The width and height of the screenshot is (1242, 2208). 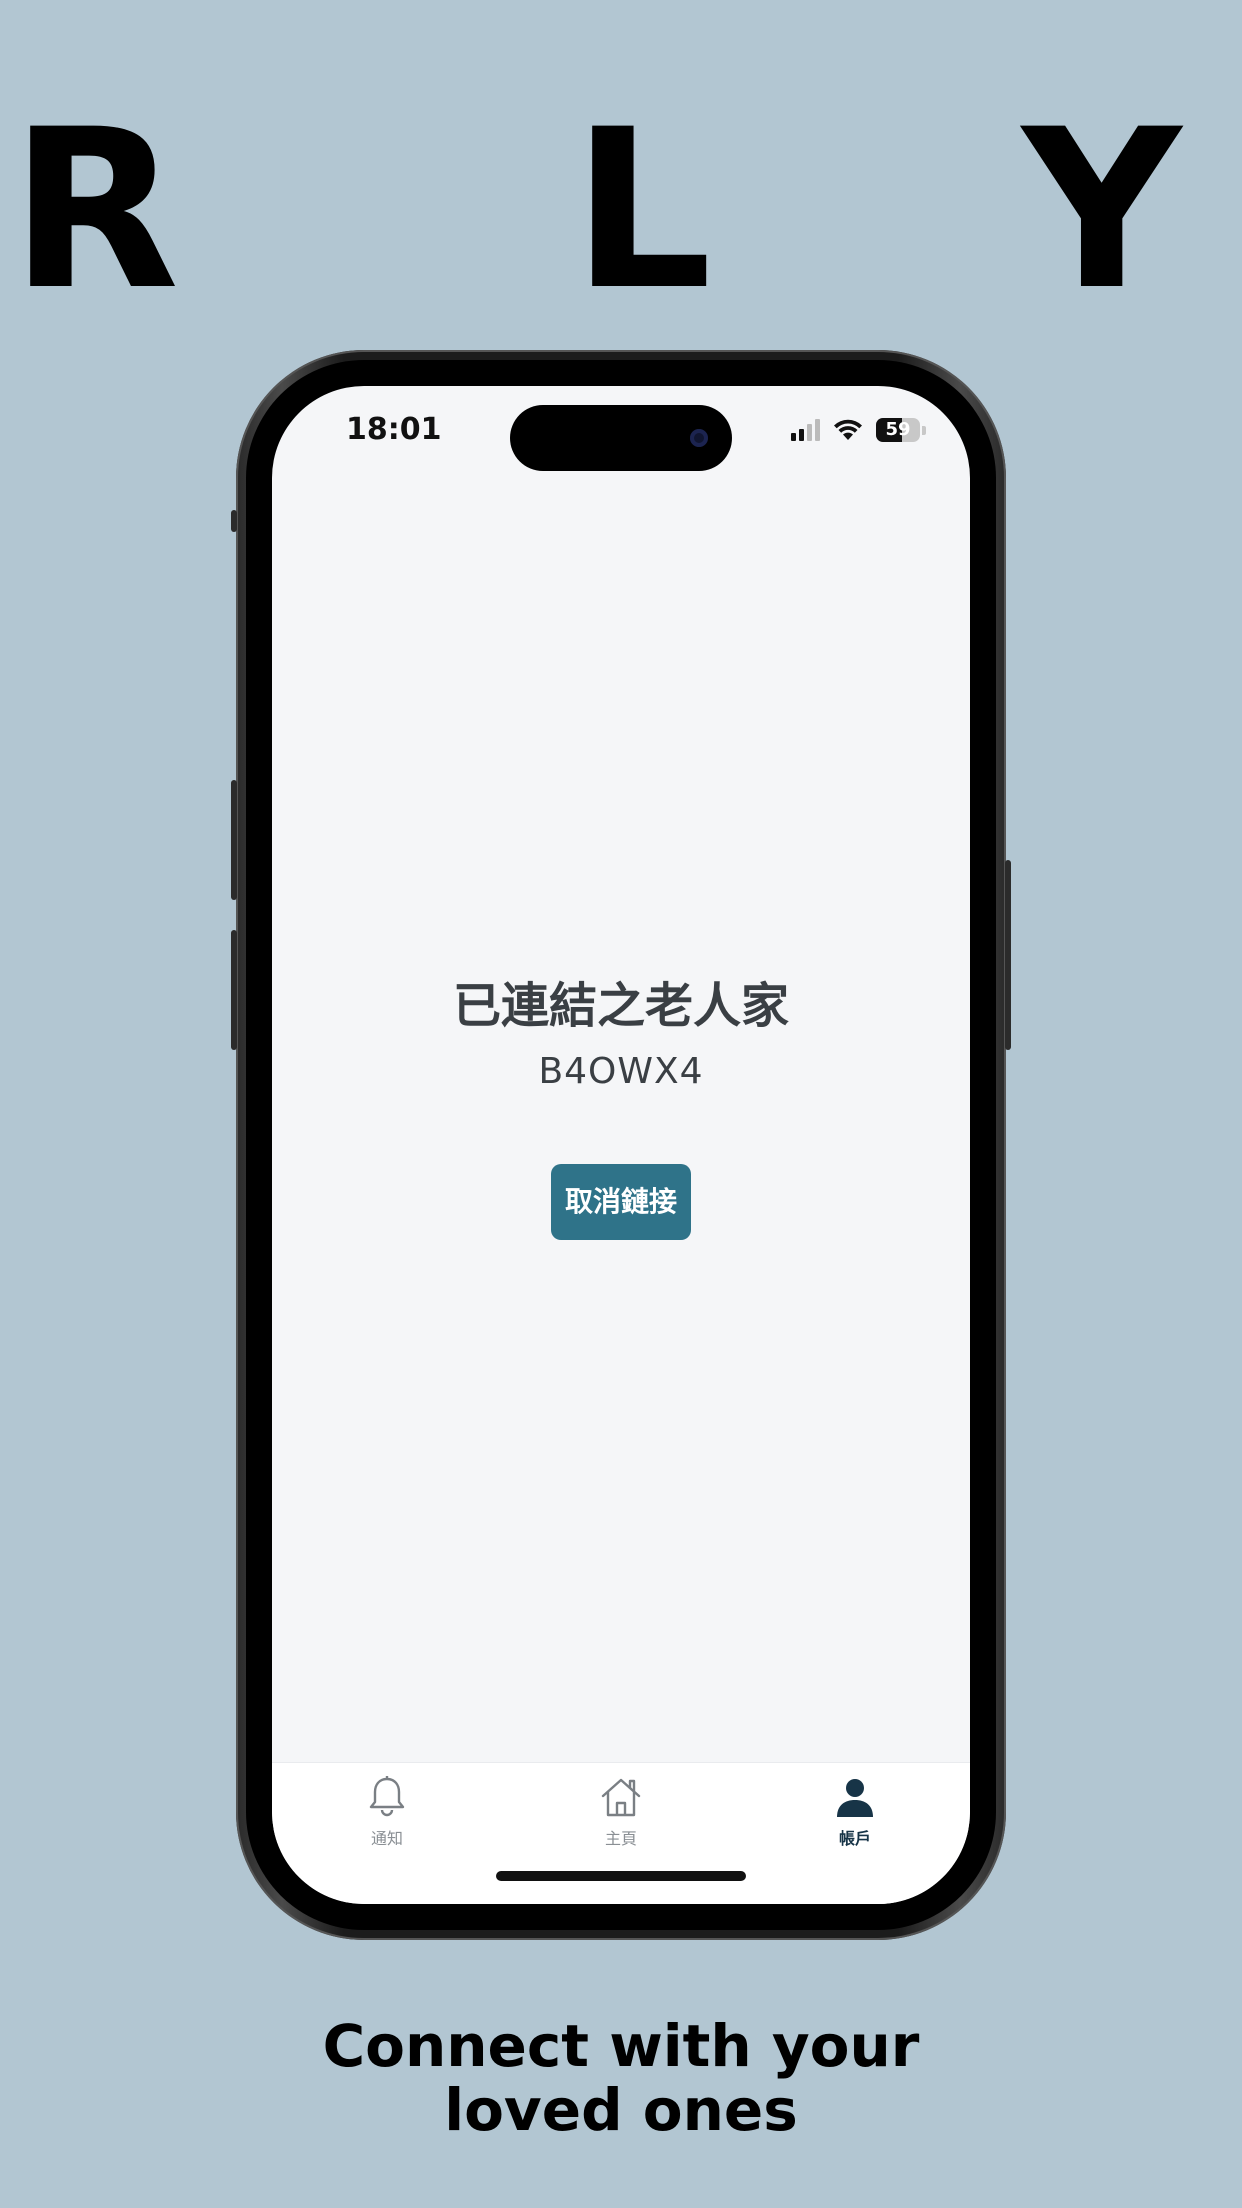 What do you see at coordinates (642, 210) in the screenshot?
I see `brand-letter-l: L` at bounding box center [642, 210].